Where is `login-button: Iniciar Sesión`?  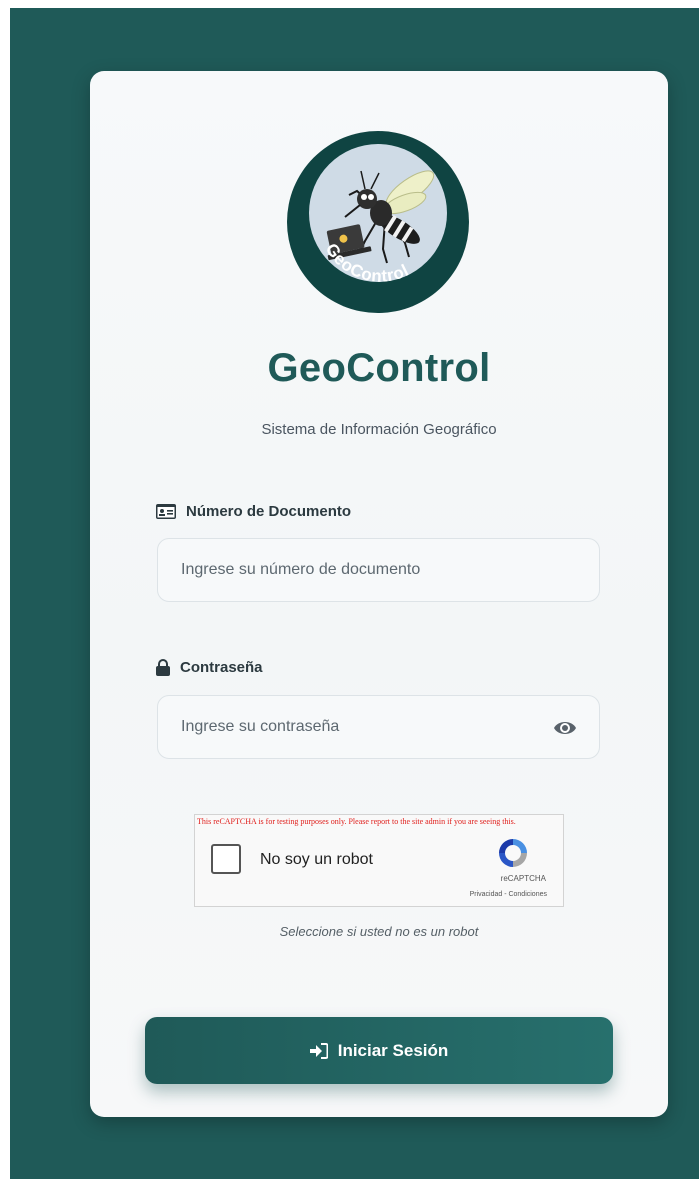
login-button: Iniciar Sesión is located at coordinates (379, 1050).